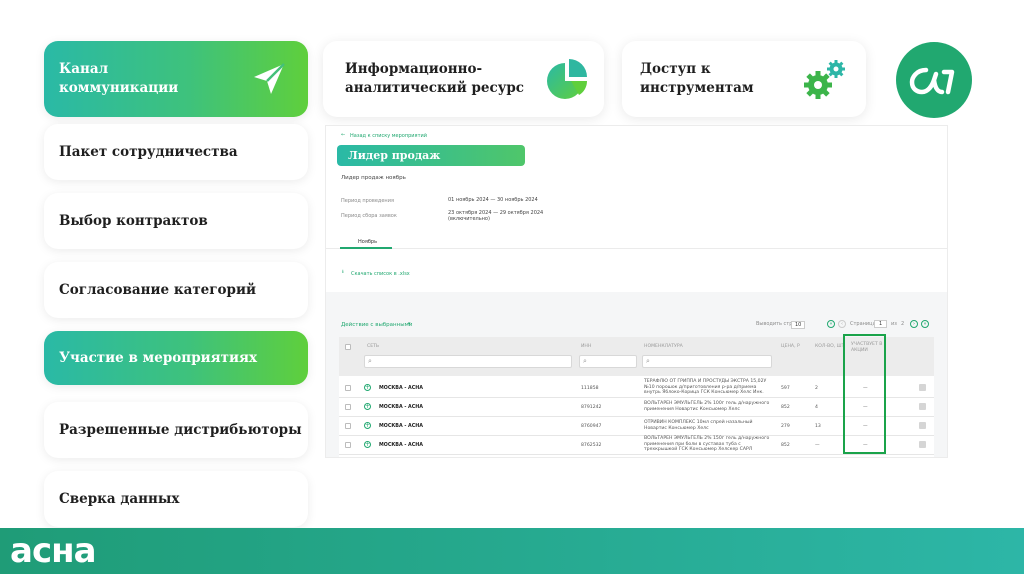  I want to click on menu-item-contract-selection: Выбор контрактов, so click(176, 221).